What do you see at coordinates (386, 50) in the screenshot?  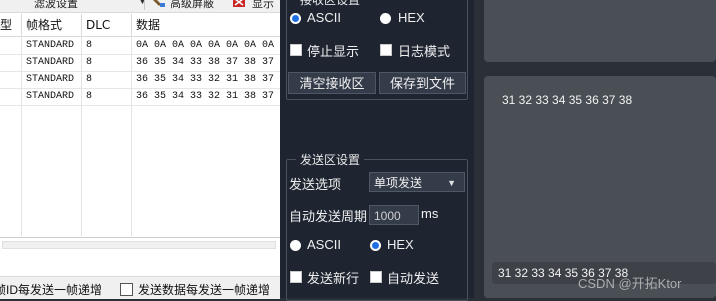 I see `log-mode-checkbox` at bounding box center [386, 50].